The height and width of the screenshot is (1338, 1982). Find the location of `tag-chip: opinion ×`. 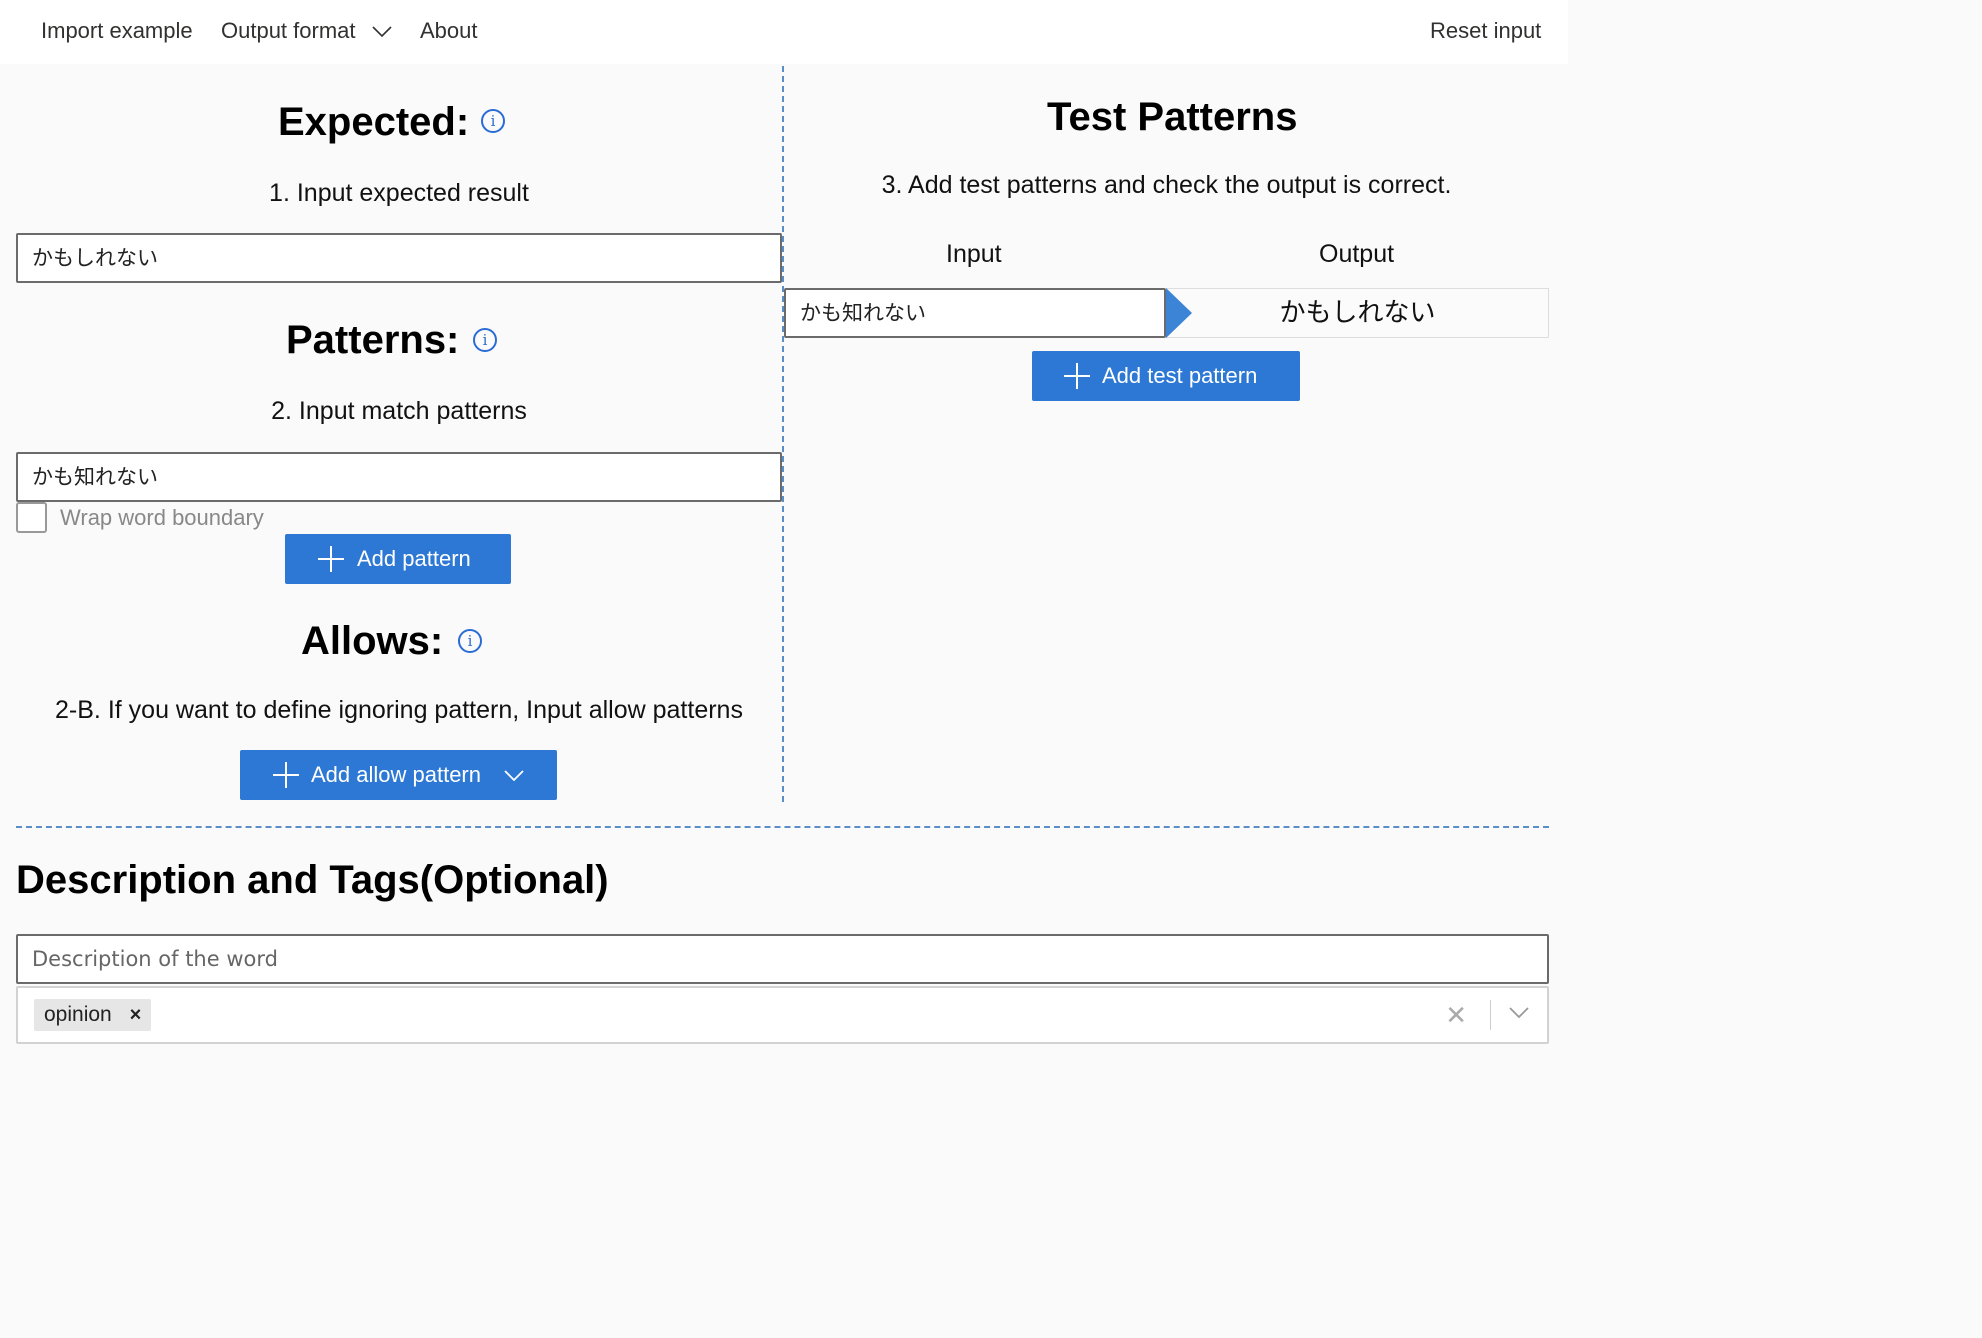

tag-chip: opinion × is located at coordinates (93, 1015).